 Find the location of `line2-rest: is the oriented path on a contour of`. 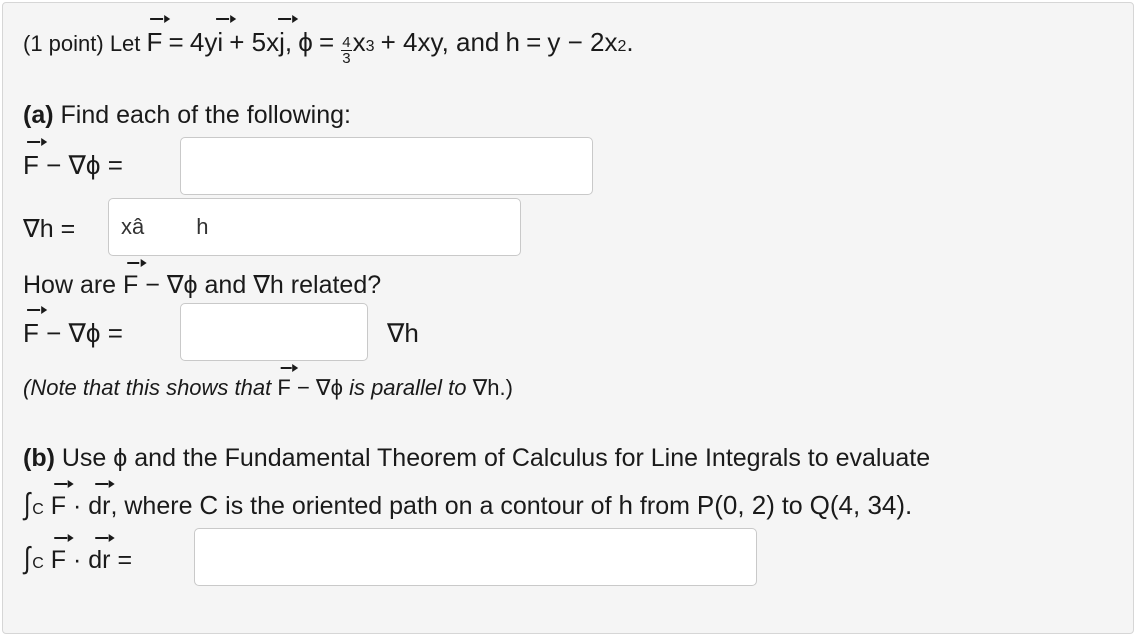

line2-rest: is the oriented path on a contour of is located at coordinates (418, 506).